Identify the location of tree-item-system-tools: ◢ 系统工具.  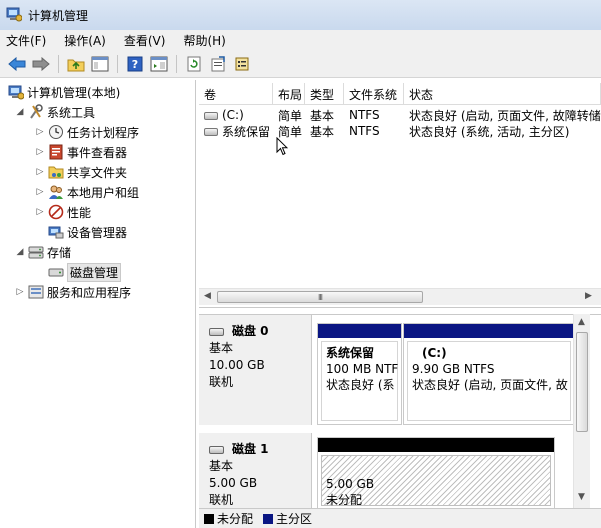
(54, 112).